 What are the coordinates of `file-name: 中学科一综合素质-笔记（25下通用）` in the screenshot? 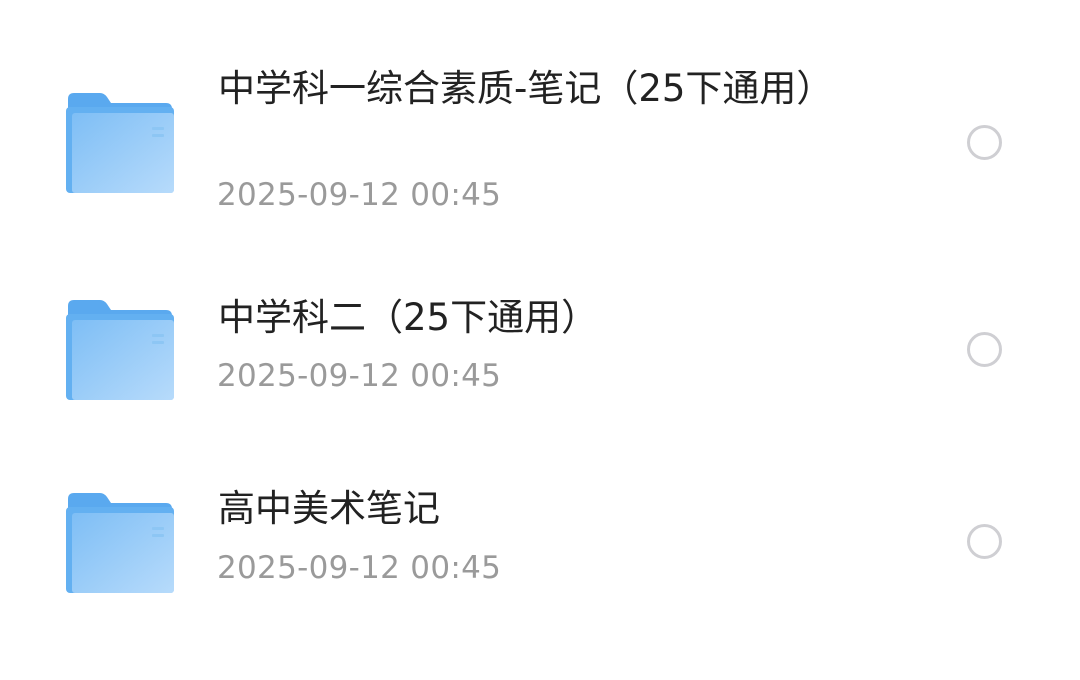 It's located at (526, 88).